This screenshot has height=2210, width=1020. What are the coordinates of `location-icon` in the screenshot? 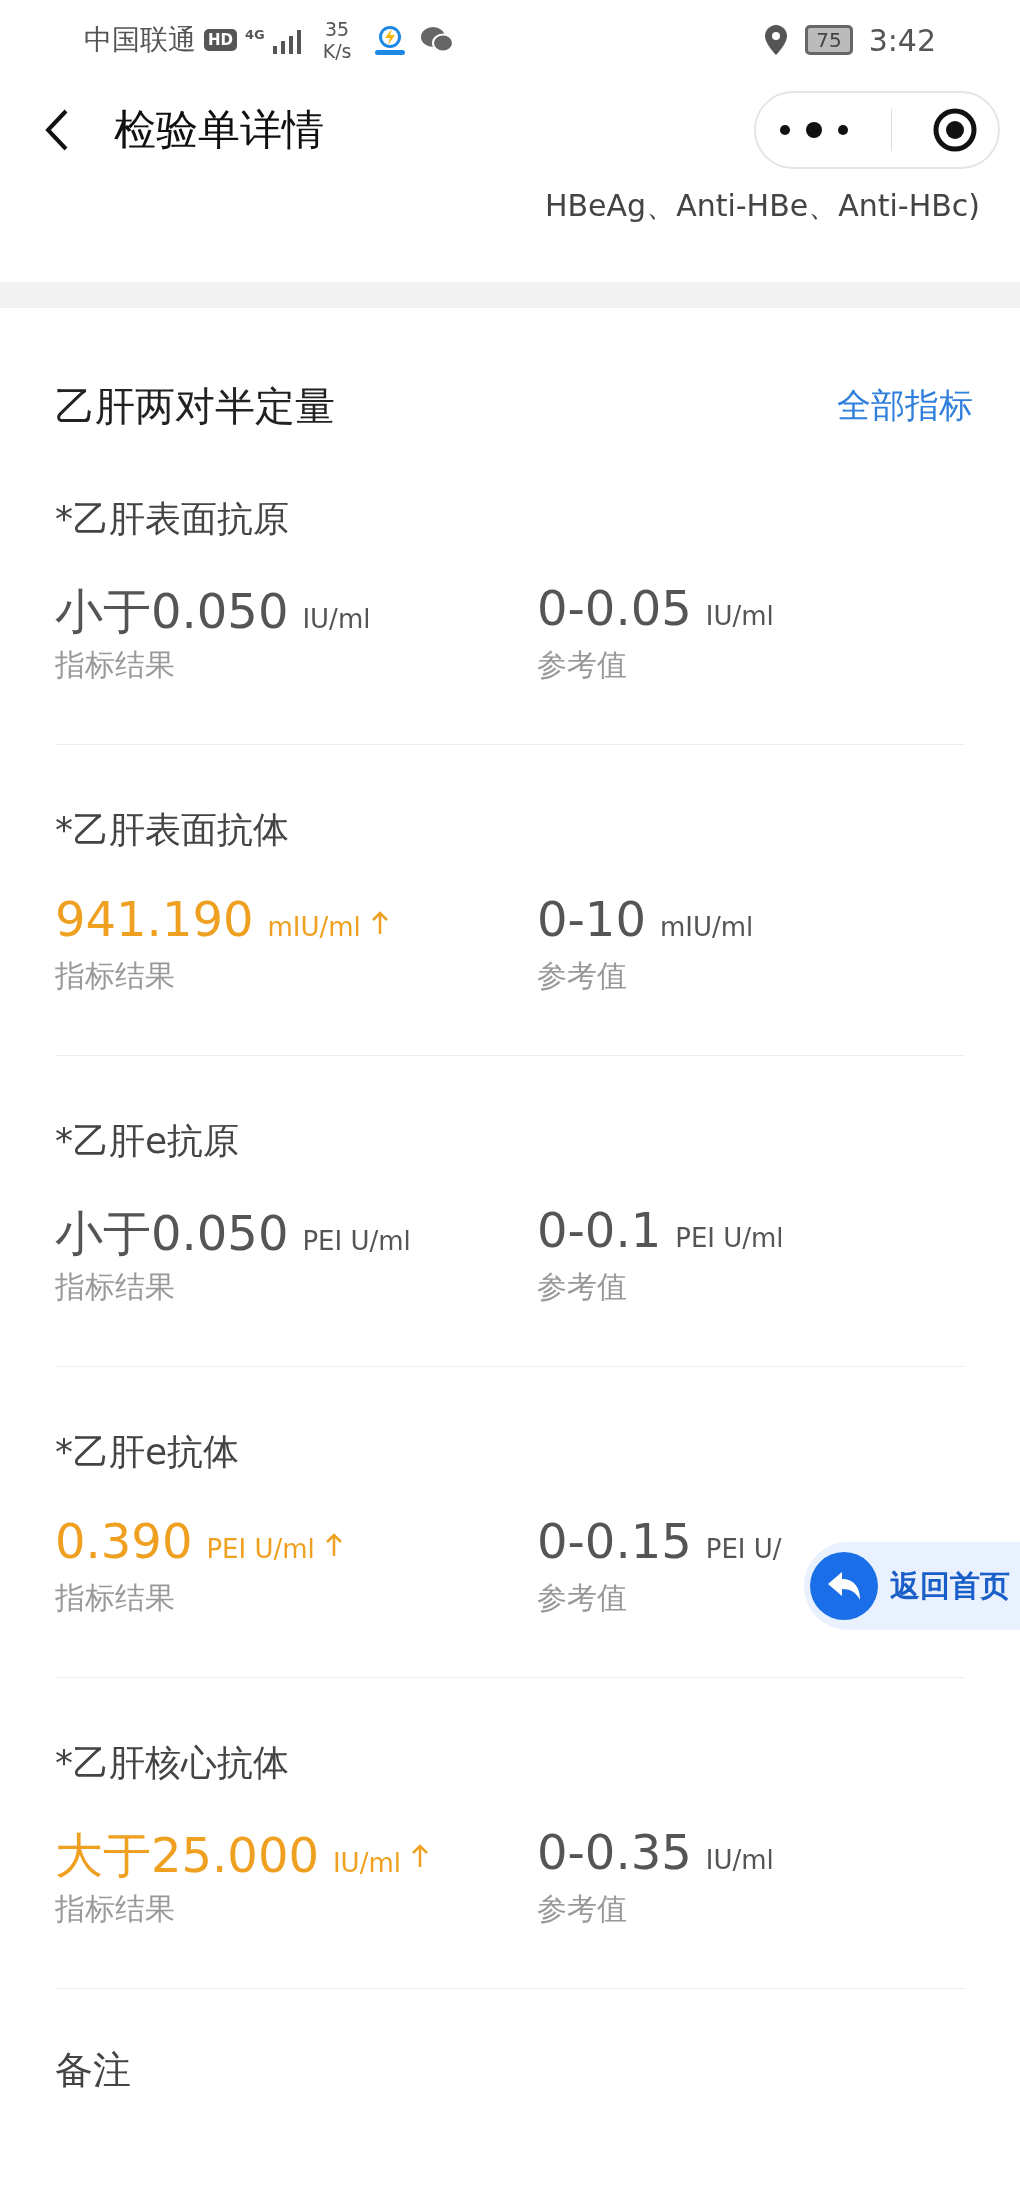 It's located at (776, 40).